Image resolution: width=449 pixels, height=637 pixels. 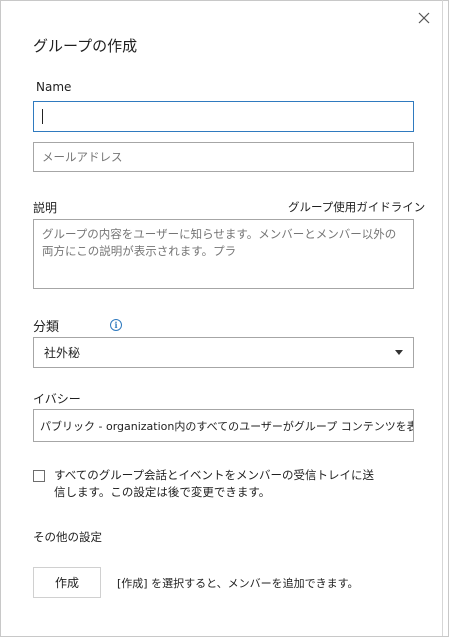 What do you see at coordinates (223, 352) in the screenshot?
I see `classification-select: 社外秘` at bounding box center [223, 352].